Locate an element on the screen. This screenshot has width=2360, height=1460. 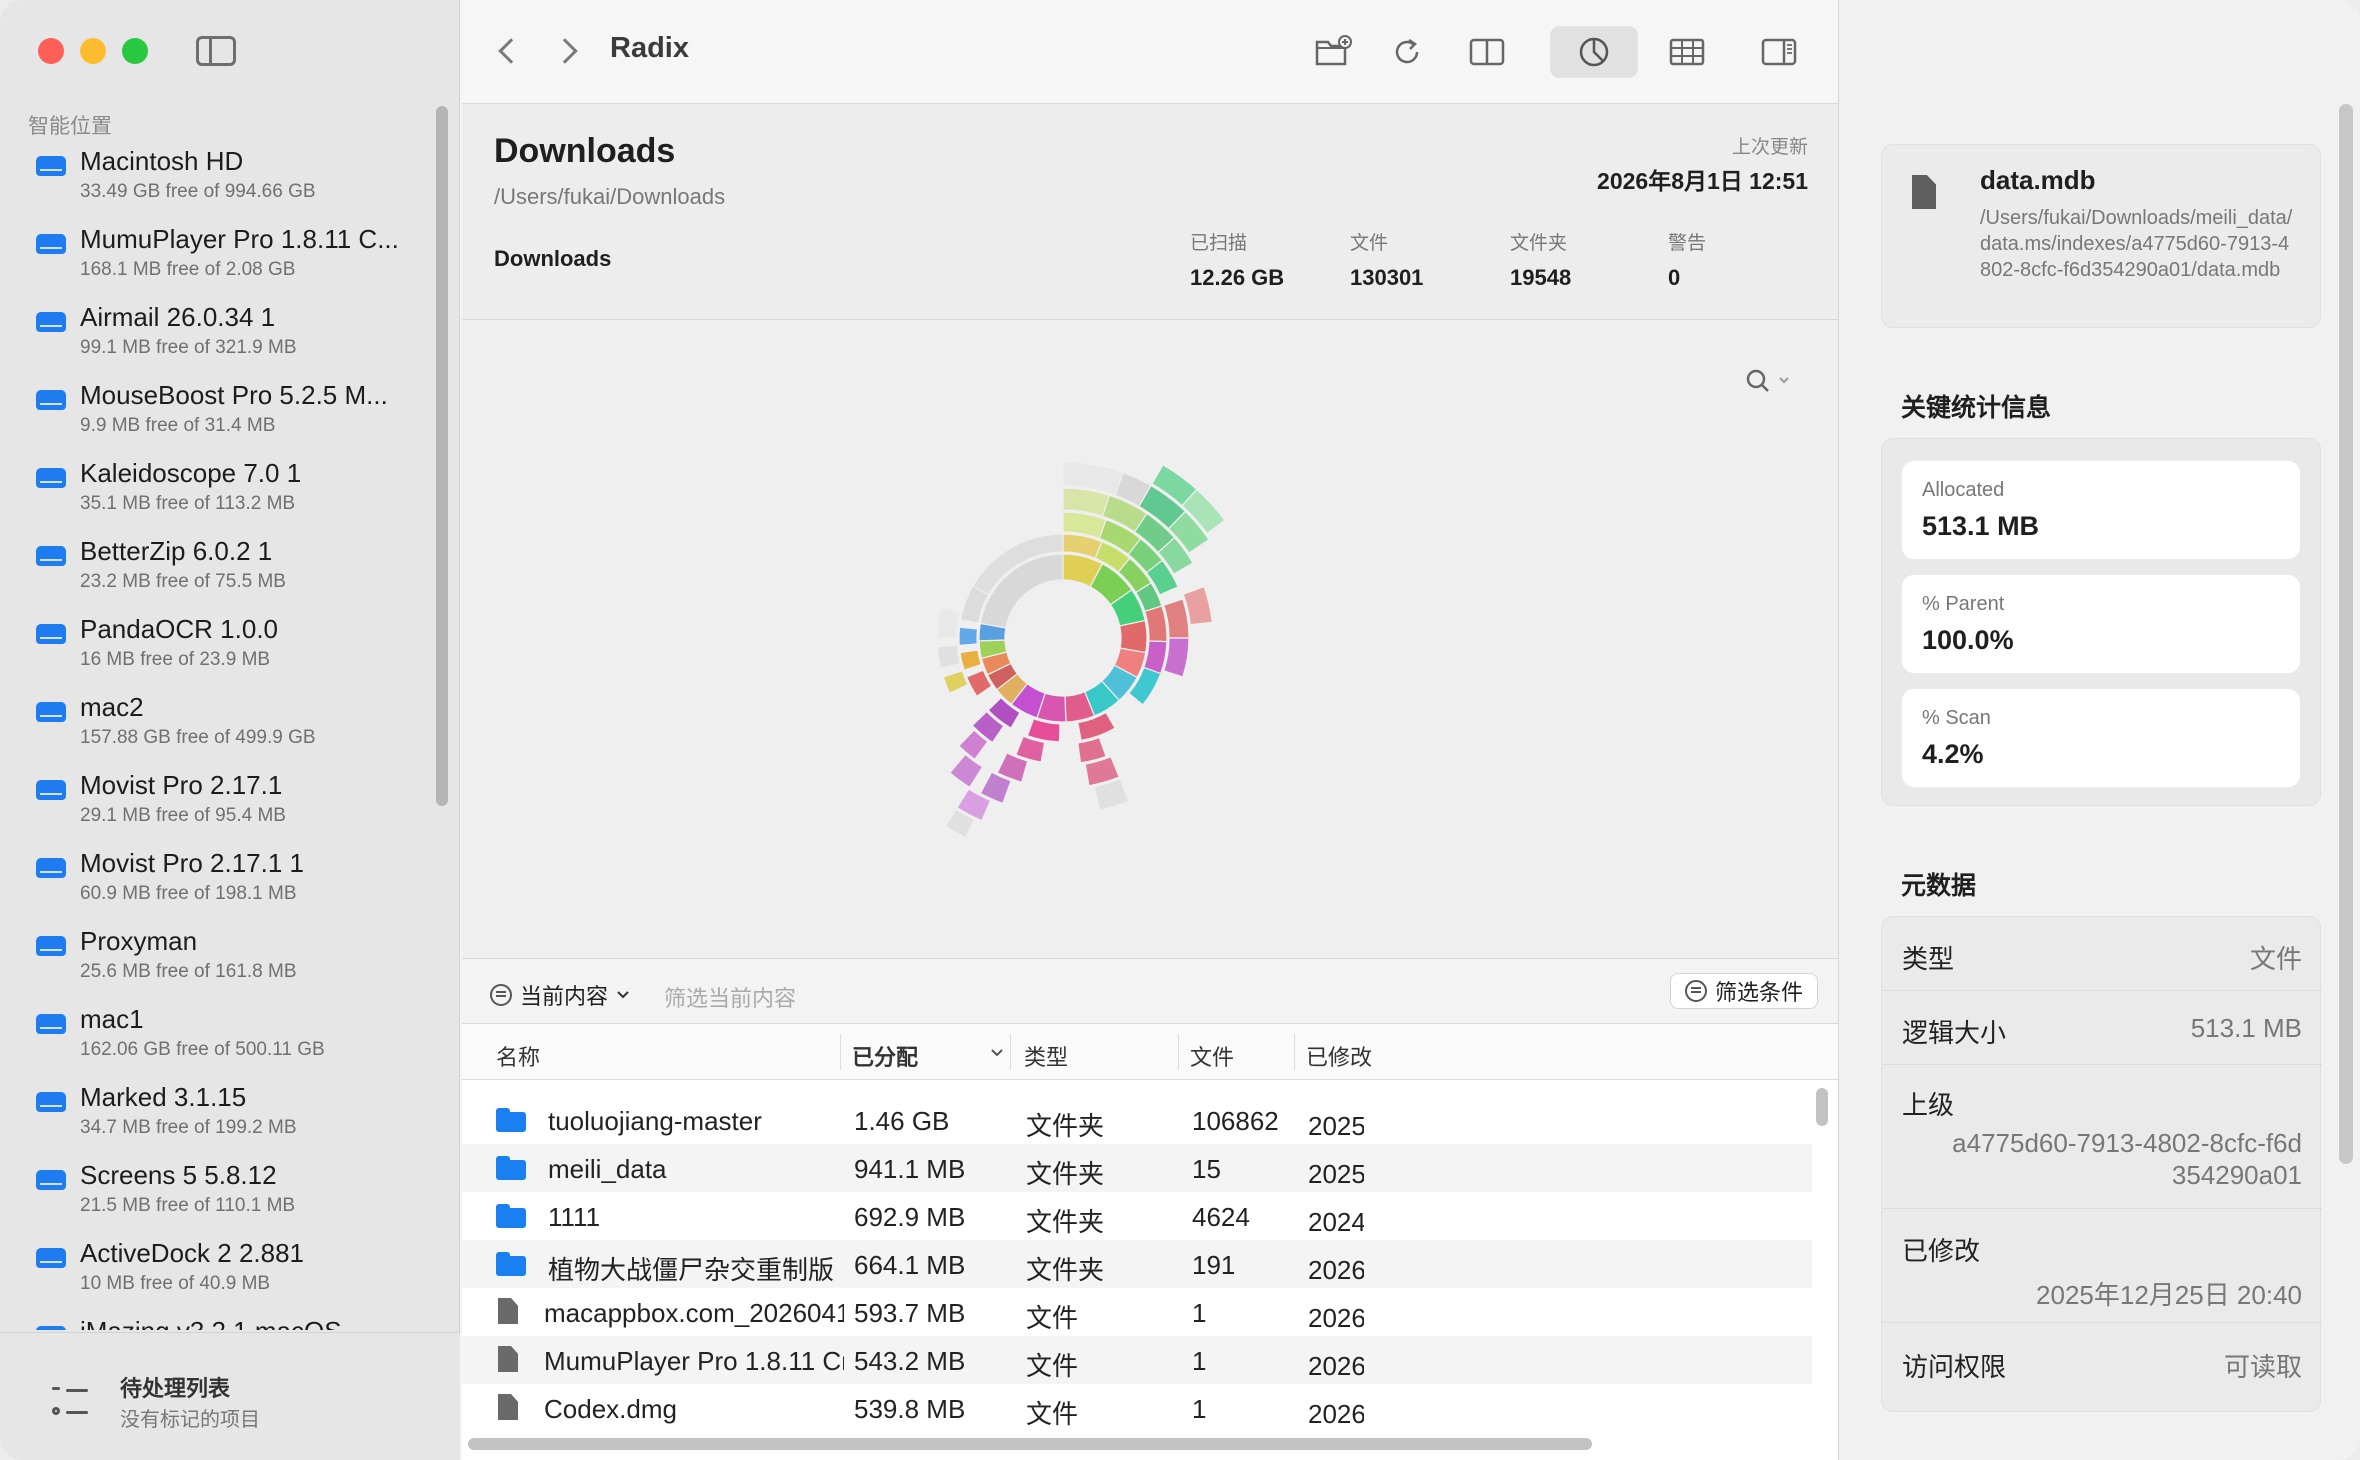
cell-allocated: 692.9 MB is located at coordinates (910, 1217).